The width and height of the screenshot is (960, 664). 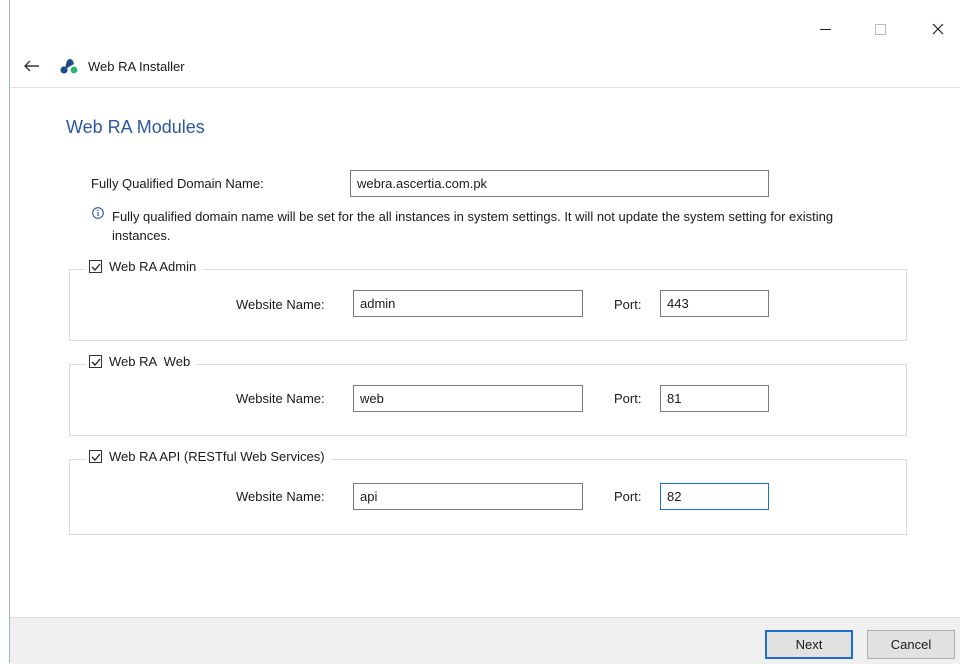 I want to click on window-title: Web RA Installer, so click(x=136, y=66).